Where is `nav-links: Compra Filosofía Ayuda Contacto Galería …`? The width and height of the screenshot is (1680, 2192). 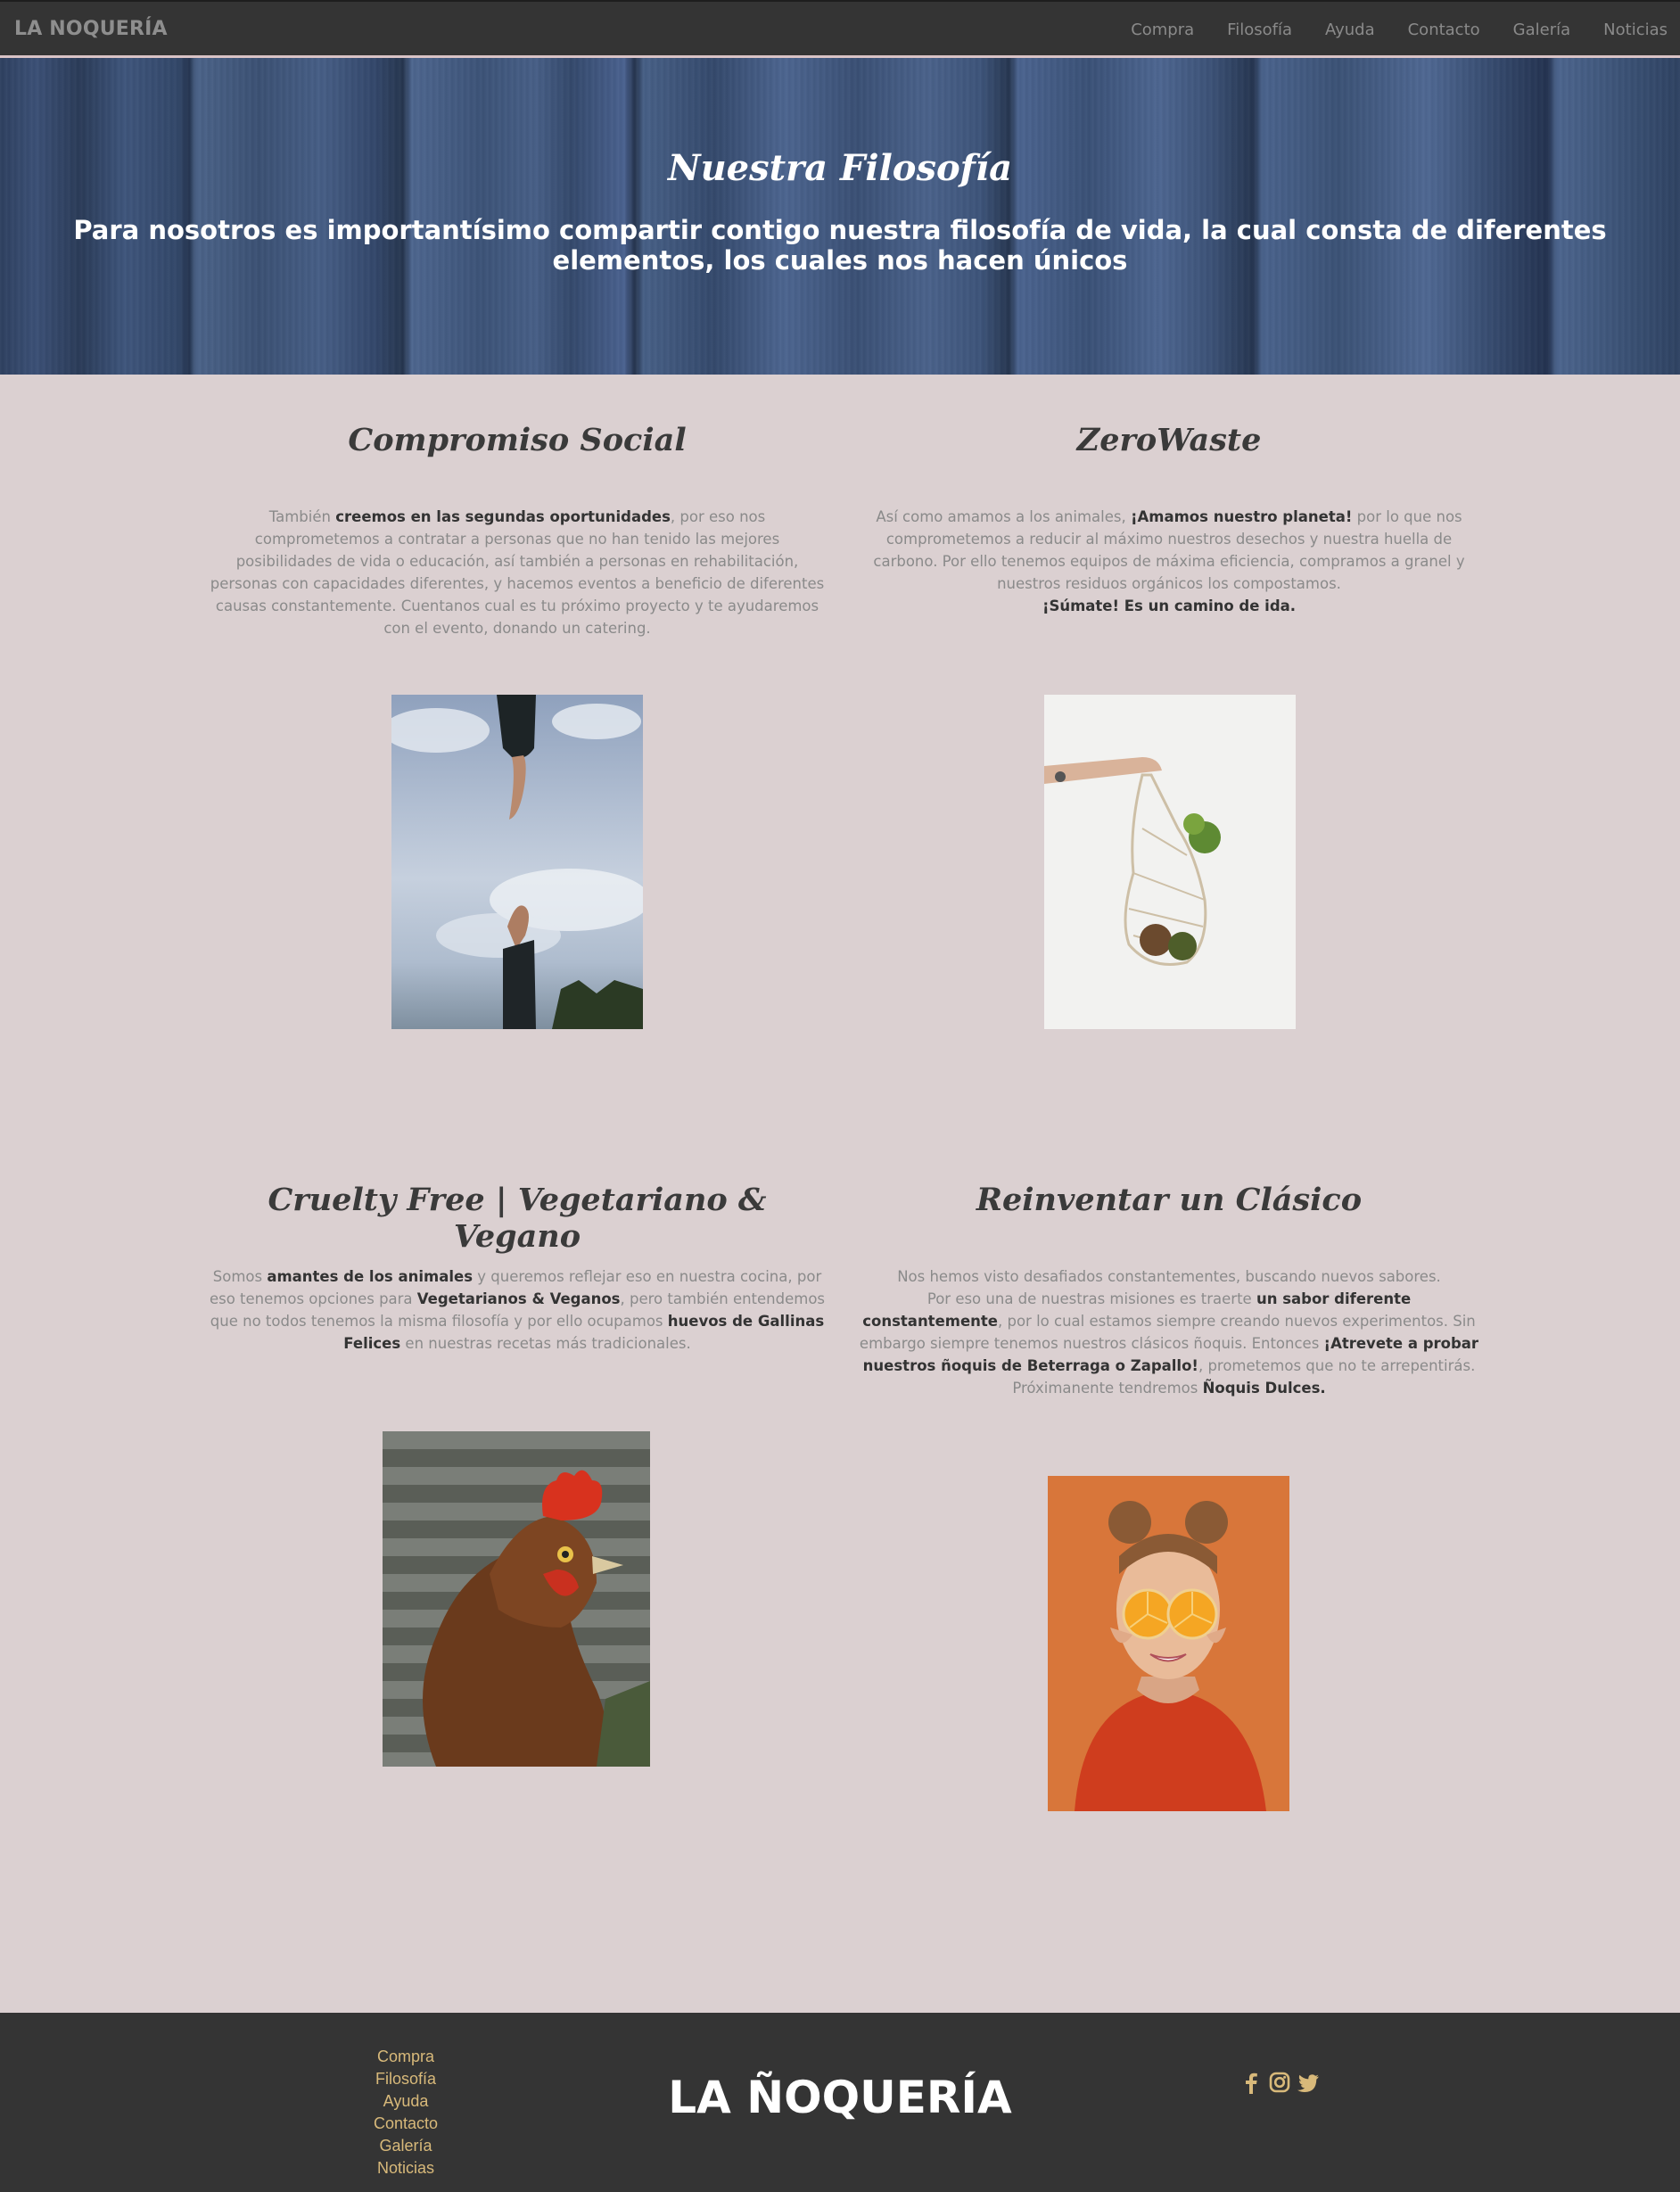 nav-links: Compra Filosofía Ayuda Contacto Galería … is located at coordinates (1383, 30).